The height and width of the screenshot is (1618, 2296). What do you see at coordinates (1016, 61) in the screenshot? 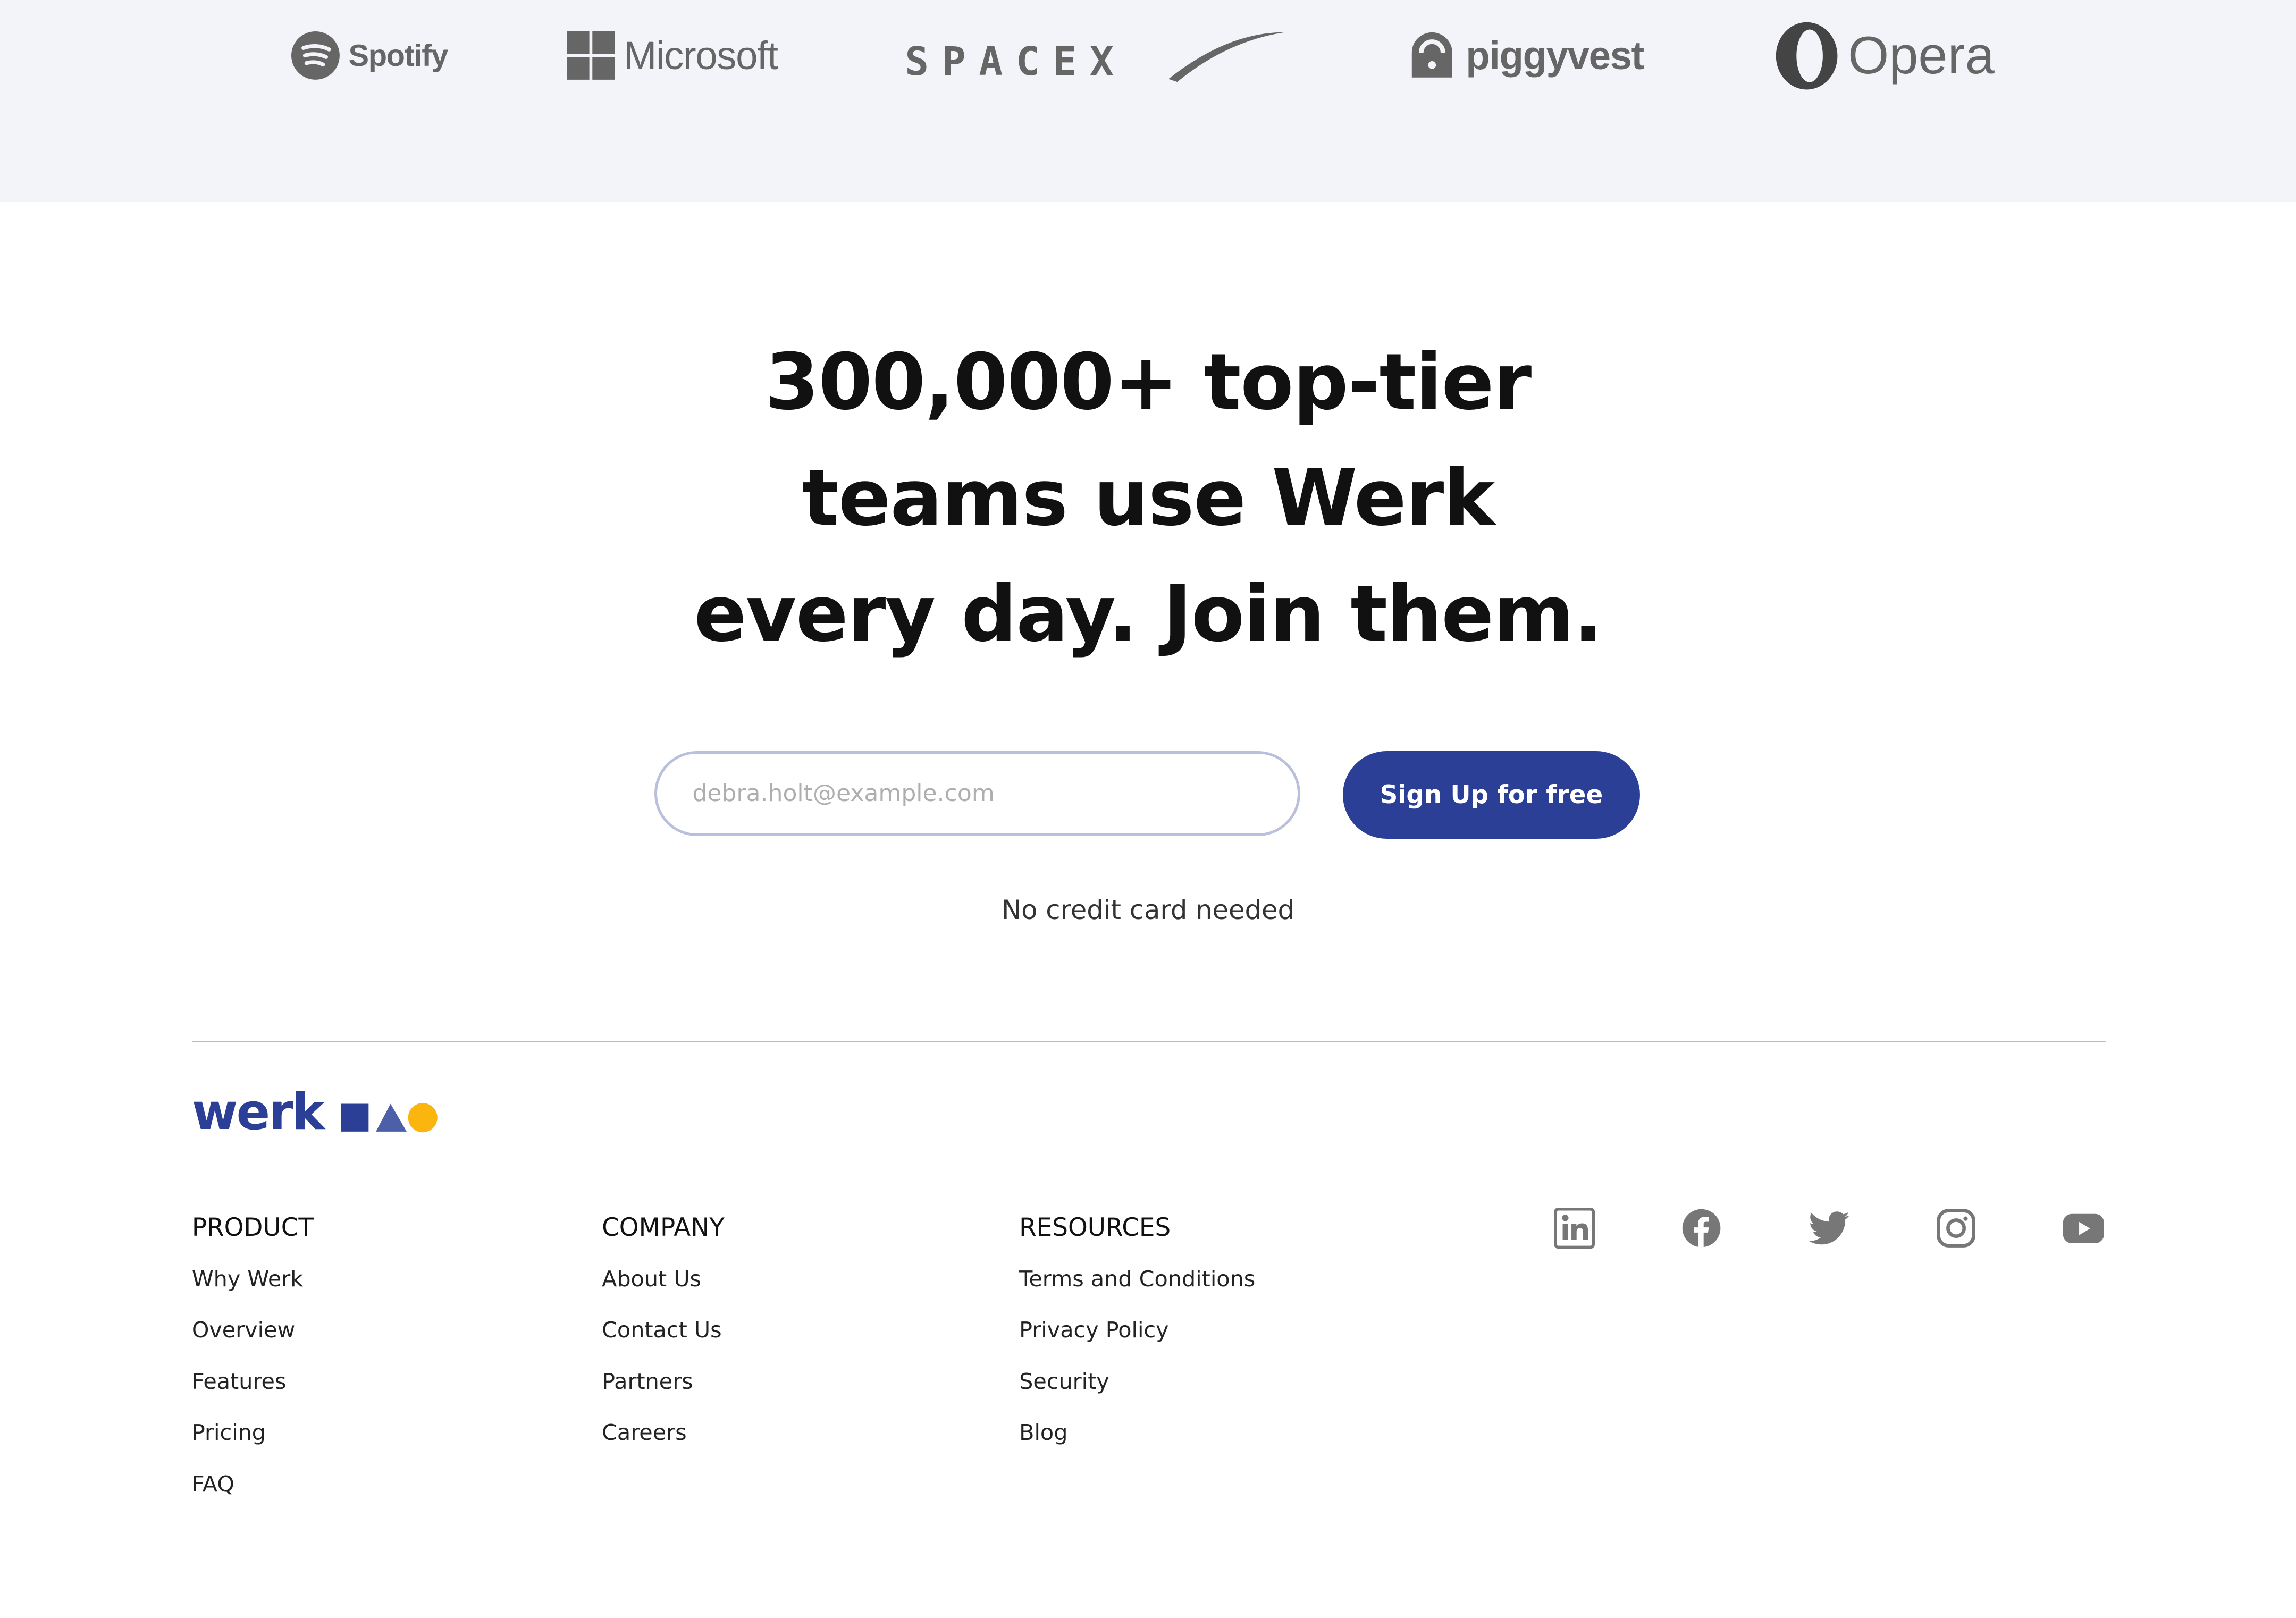
I see `logo-text: SPACEX` at bounding box center [1016, 61].